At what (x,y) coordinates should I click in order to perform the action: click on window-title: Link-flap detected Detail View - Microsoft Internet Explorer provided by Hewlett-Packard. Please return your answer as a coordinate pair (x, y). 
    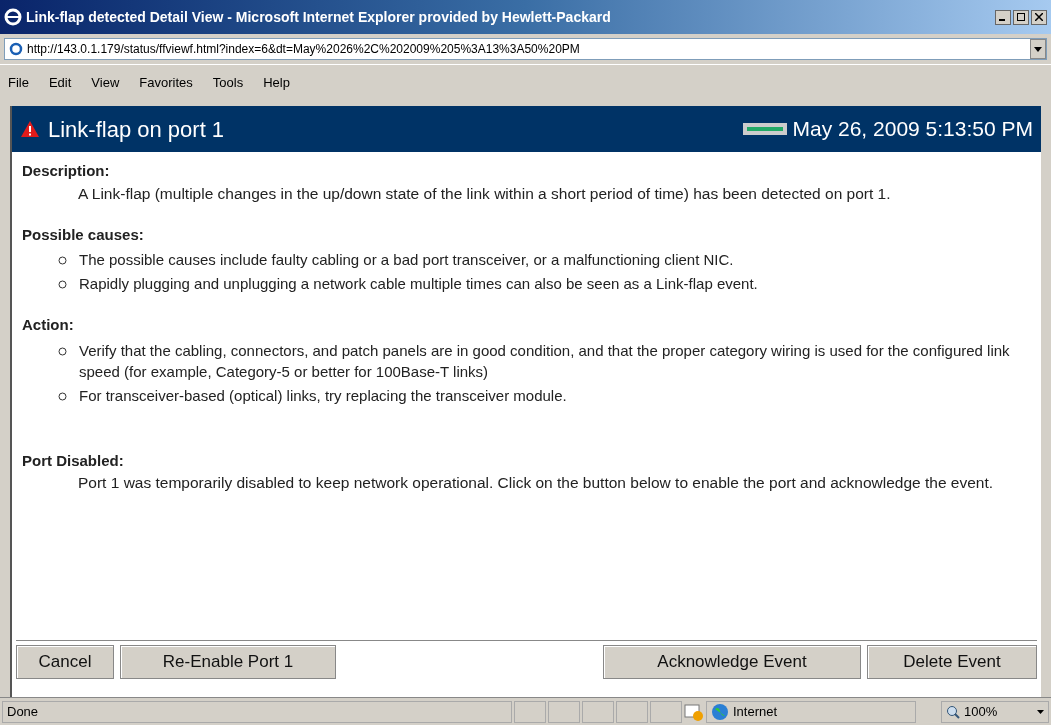
    Looking at the image, I should click on (318, 17).